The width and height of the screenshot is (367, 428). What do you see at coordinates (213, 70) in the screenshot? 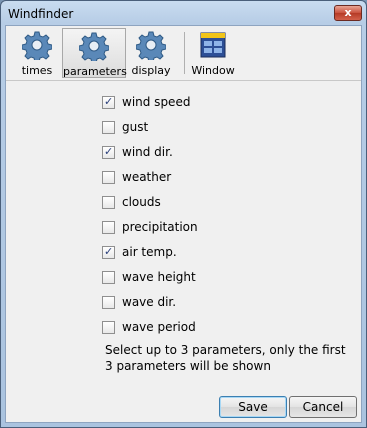
I see `tab-window-label: Window` at bounding box center [213, 70].